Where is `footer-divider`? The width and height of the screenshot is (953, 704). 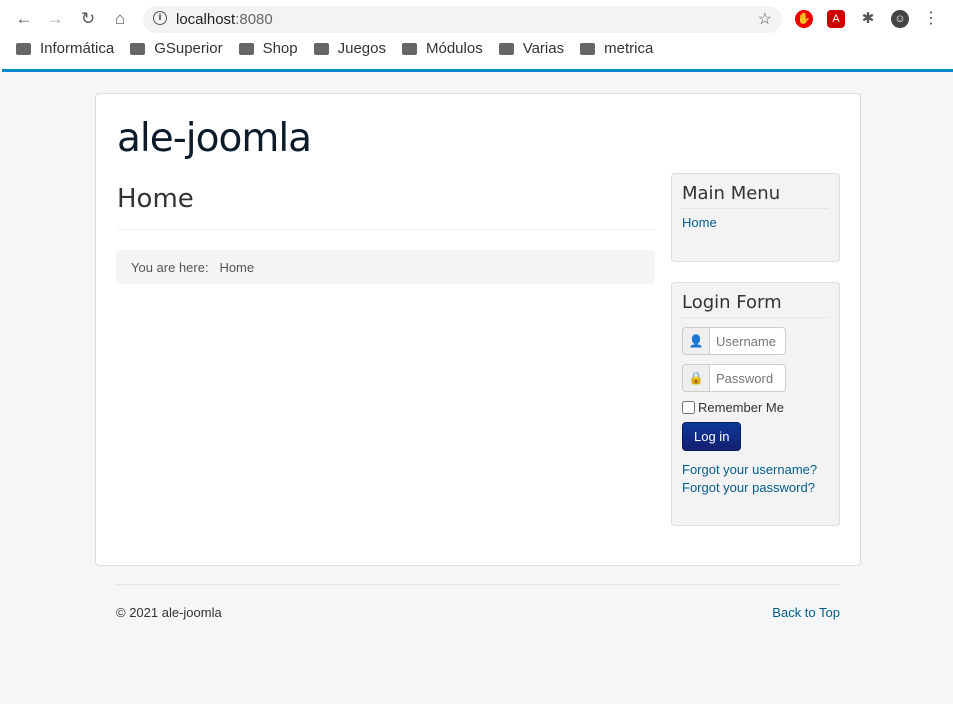
footer-divider is located at coordinates (478, 584).